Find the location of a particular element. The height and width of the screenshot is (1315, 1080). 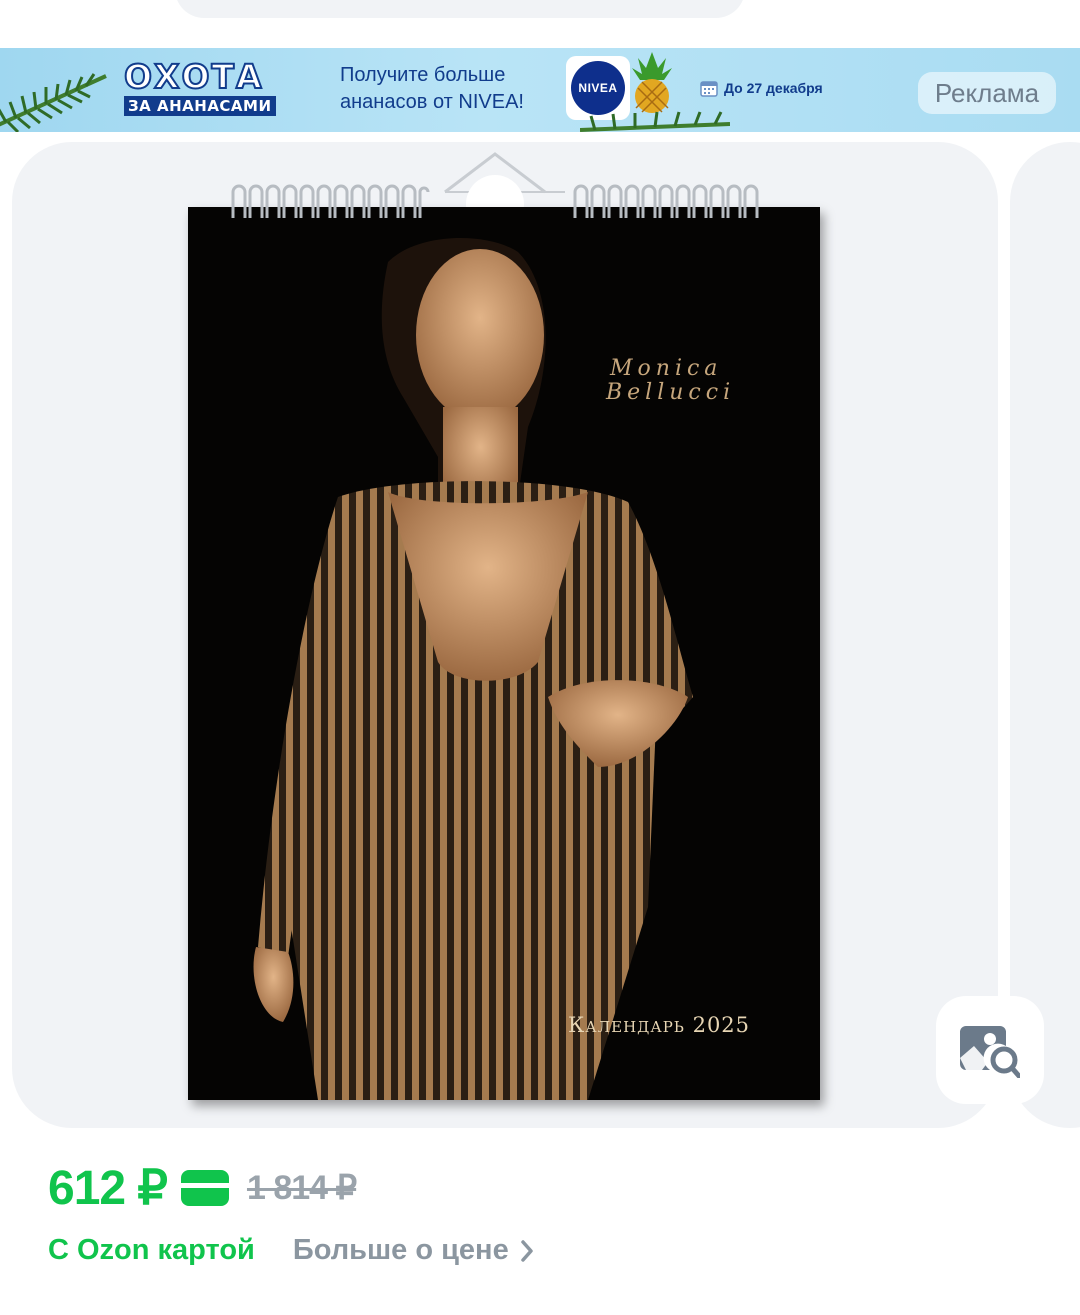

photo-signature: Monica Bellucci is located at coordinates (670, 381).